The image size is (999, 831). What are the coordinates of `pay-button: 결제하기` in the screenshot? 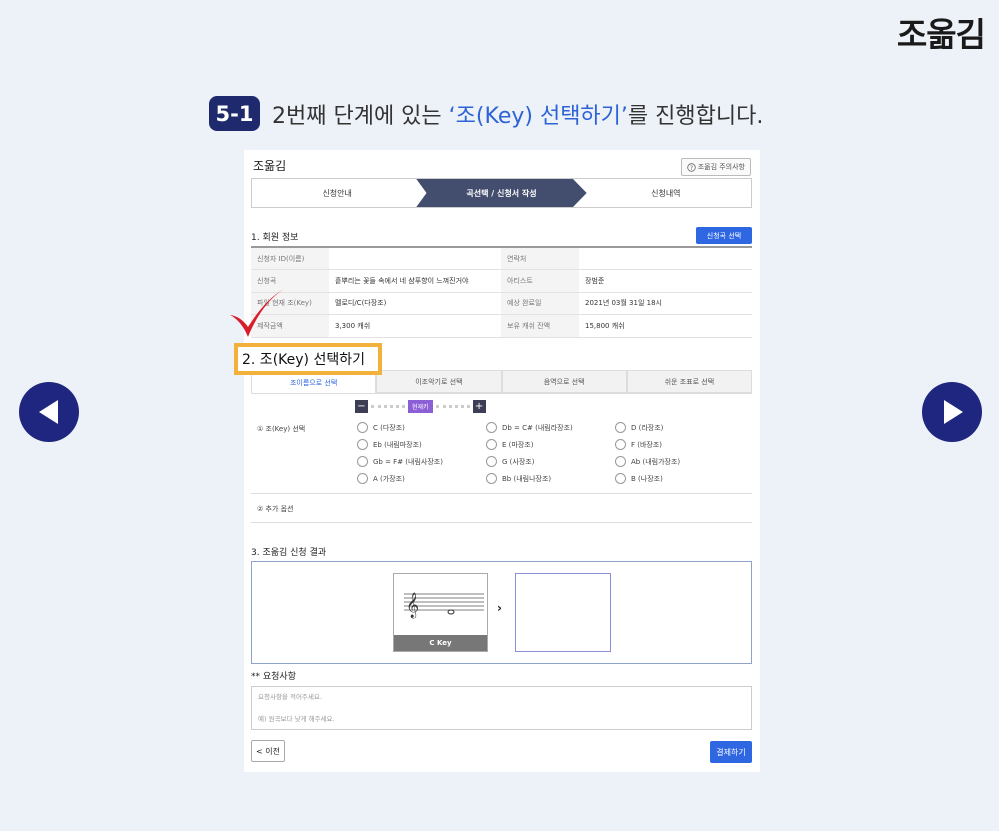 It's located at (731, 752).